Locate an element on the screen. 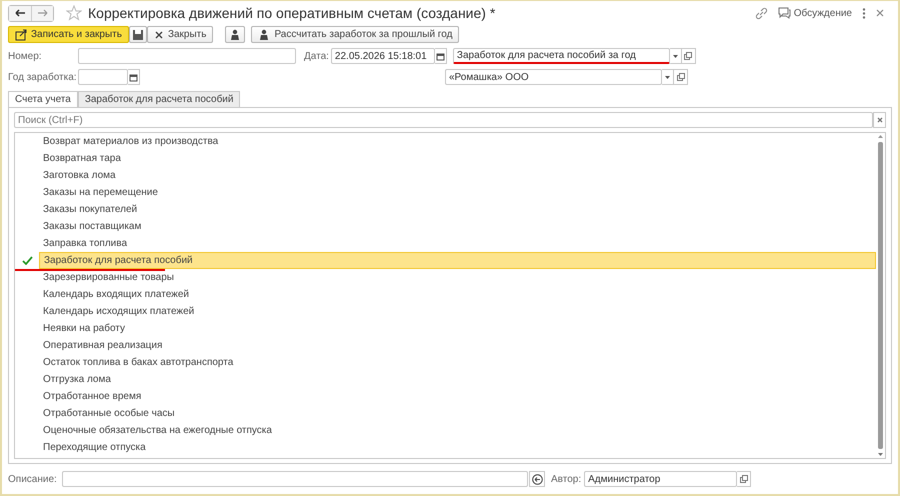 The width and height of the screenshot is (900, 496). operation-combobox: Заработок для расчета пособий за год is located at coordinates (561, 56).